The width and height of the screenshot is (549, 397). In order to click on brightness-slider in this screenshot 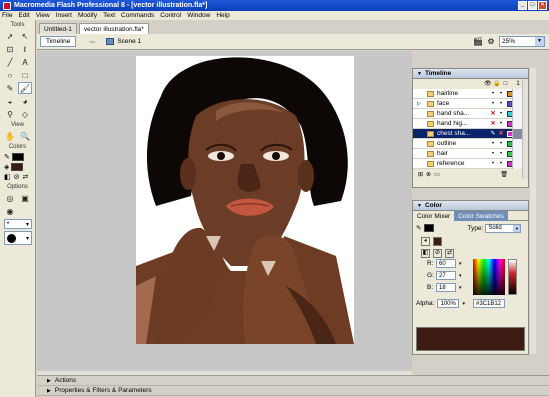, I will do `click(512, 277)`.